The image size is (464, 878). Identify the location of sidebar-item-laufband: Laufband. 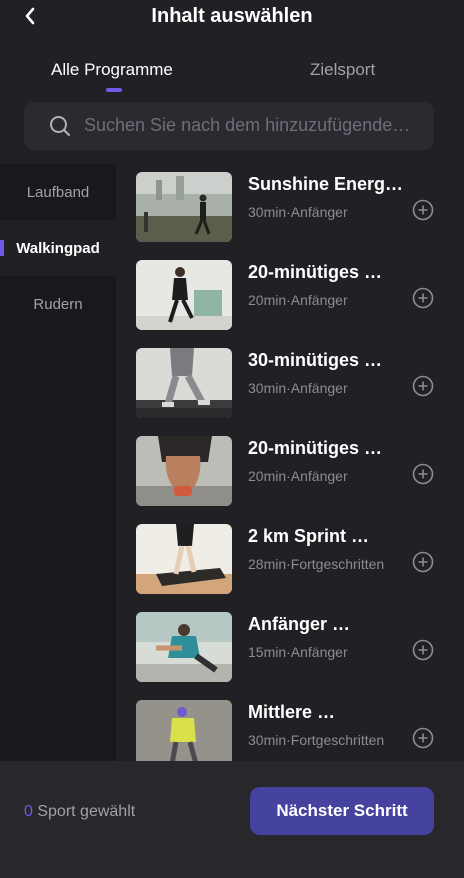
(58, 192).